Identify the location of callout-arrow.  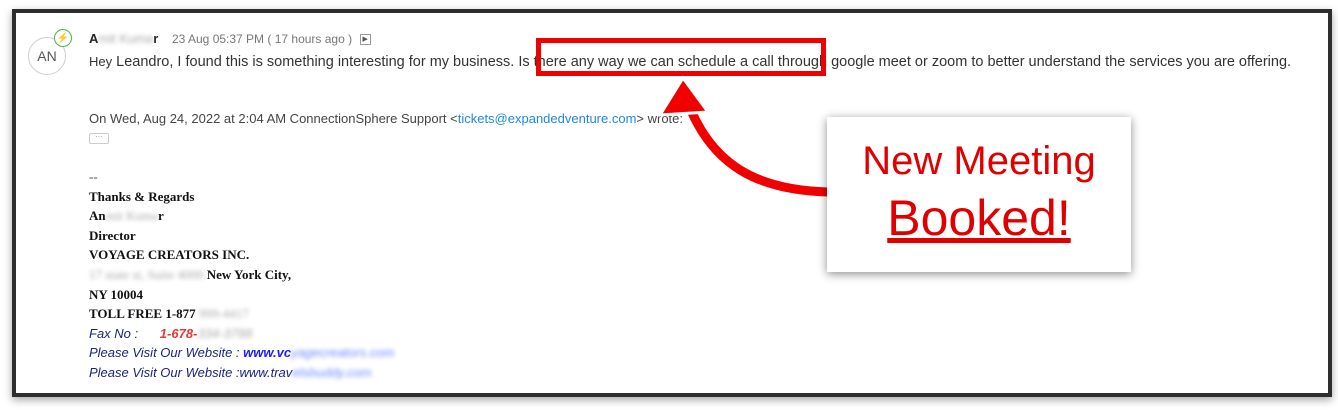
(746, 137).